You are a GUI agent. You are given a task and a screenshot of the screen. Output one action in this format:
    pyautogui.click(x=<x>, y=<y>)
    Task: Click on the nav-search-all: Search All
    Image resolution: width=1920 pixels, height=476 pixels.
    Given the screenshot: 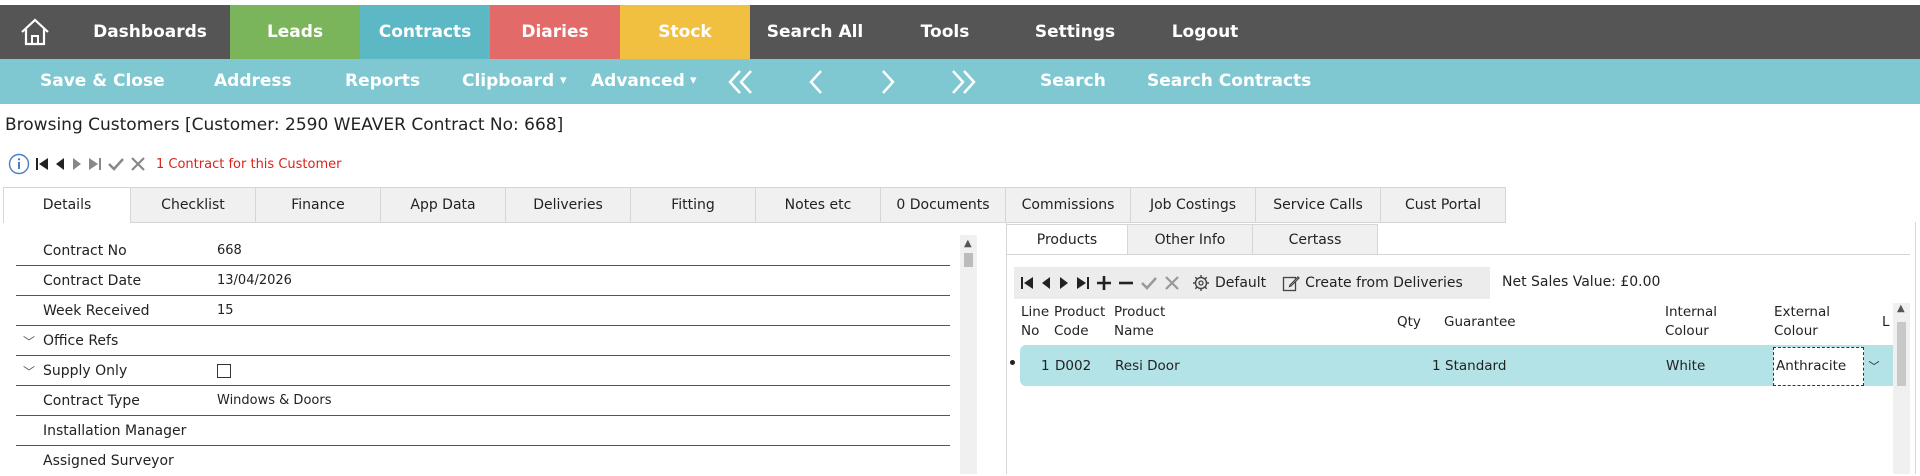 What is the action you would take?
    pyautogui.click(x=815, y=32)
    